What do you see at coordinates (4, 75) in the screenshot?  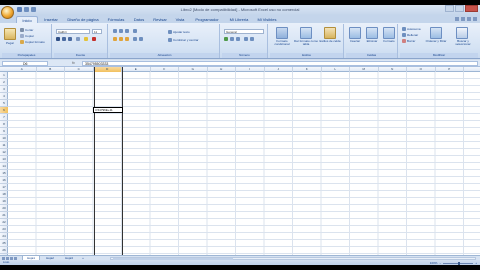 I see `row-header: 1` at bounding box center [4, 75].